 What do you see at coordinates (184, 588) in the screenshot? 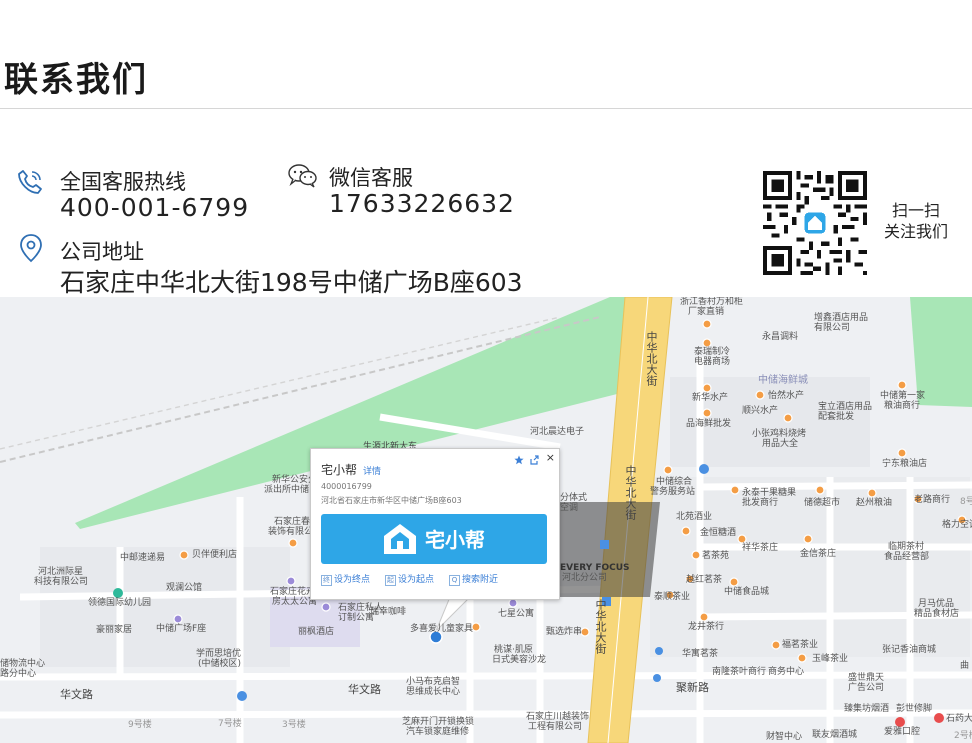
I see `poi-label: 观澜公馆` at bounding box center [184, 588].